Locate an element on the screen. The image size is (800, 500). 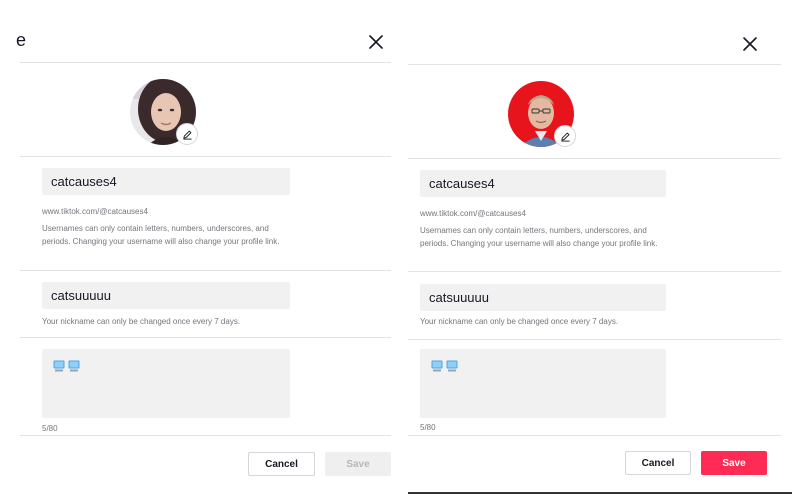
dialog-title: e is located at coordinates (21, 40).